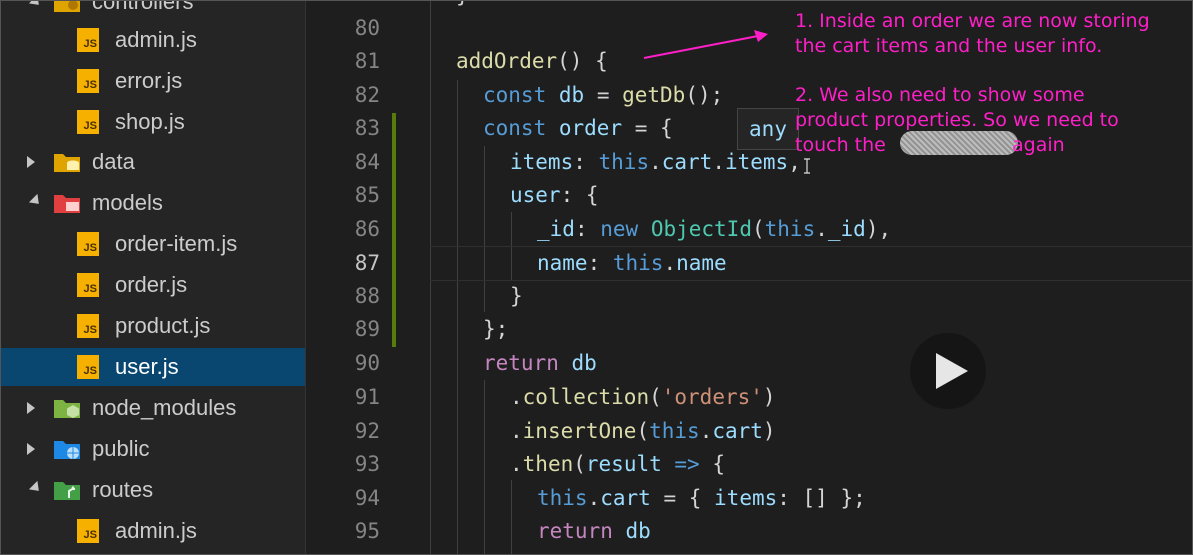 The width and height of the screenshot is (1193, 555). Describe the element at coordinates (367, 363) in the screenshot. I see `line-number: 90` at that location.